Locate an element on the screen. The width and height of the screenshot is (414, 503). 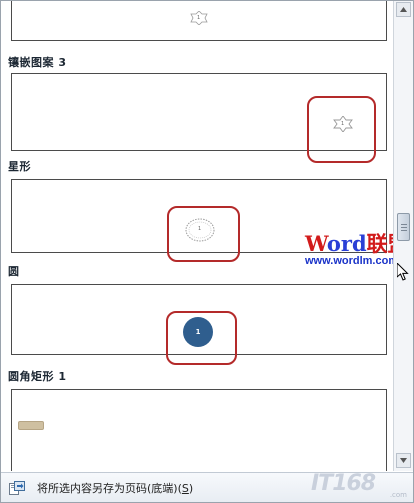
gallery-category-label: 圆 is located at coordinates (14, 271).